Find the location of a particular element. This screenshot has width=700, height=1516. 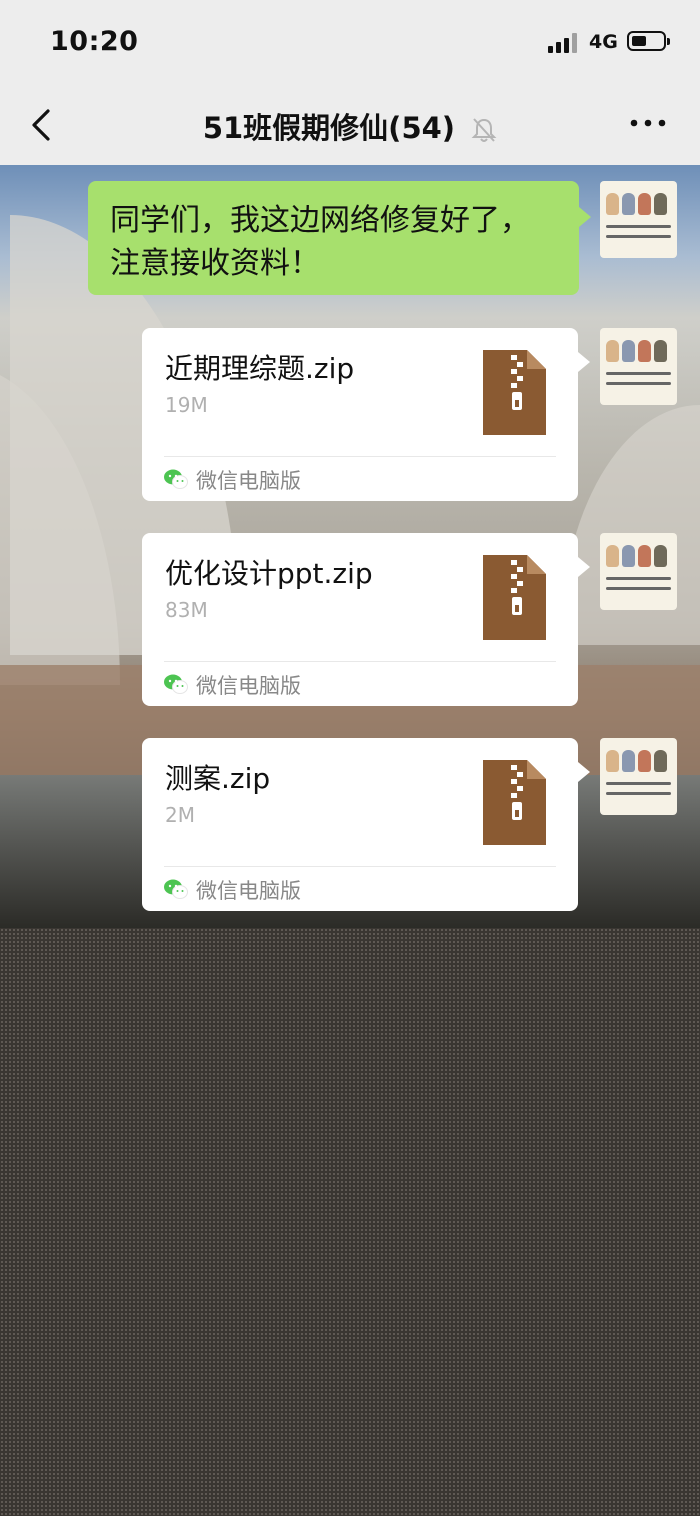

text-message-bubble: 同学们，我这边网络修复好了， 注意接收资料！ is located at coordinates (339, 238).